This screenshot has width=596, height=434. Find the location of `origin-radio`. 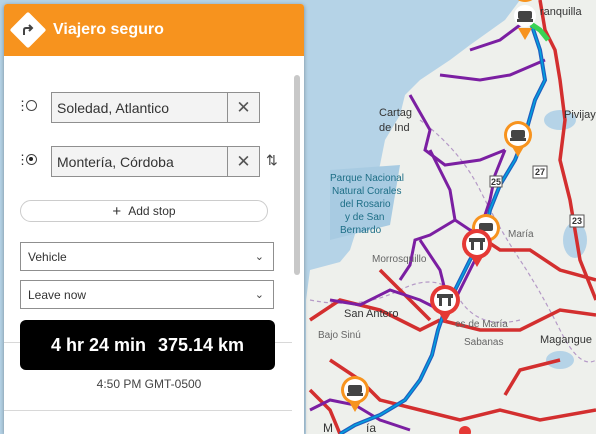

origin-radio is located at coordinates (31, 105).